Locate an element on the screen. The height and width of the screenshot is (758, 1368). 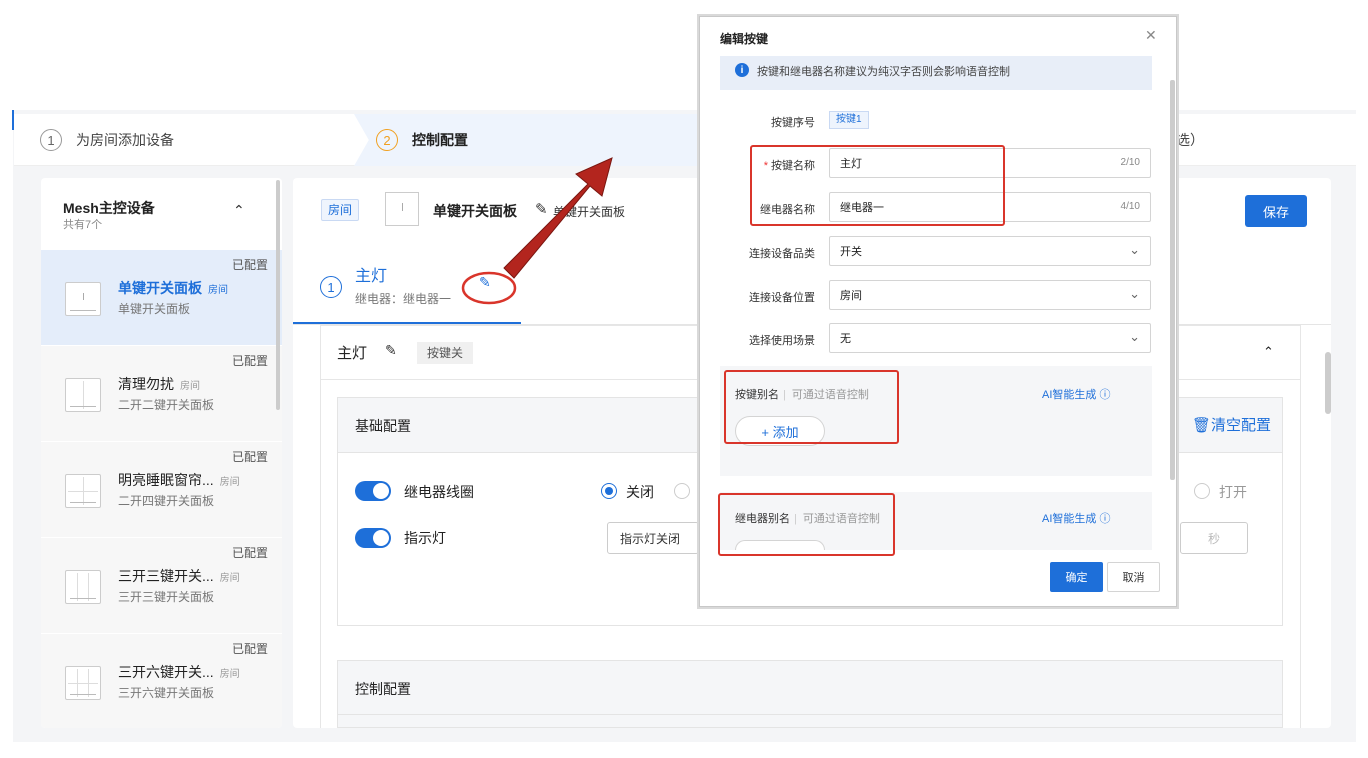
device-name: 三开六键开关... 房间 is located at coordinates (179, 672).